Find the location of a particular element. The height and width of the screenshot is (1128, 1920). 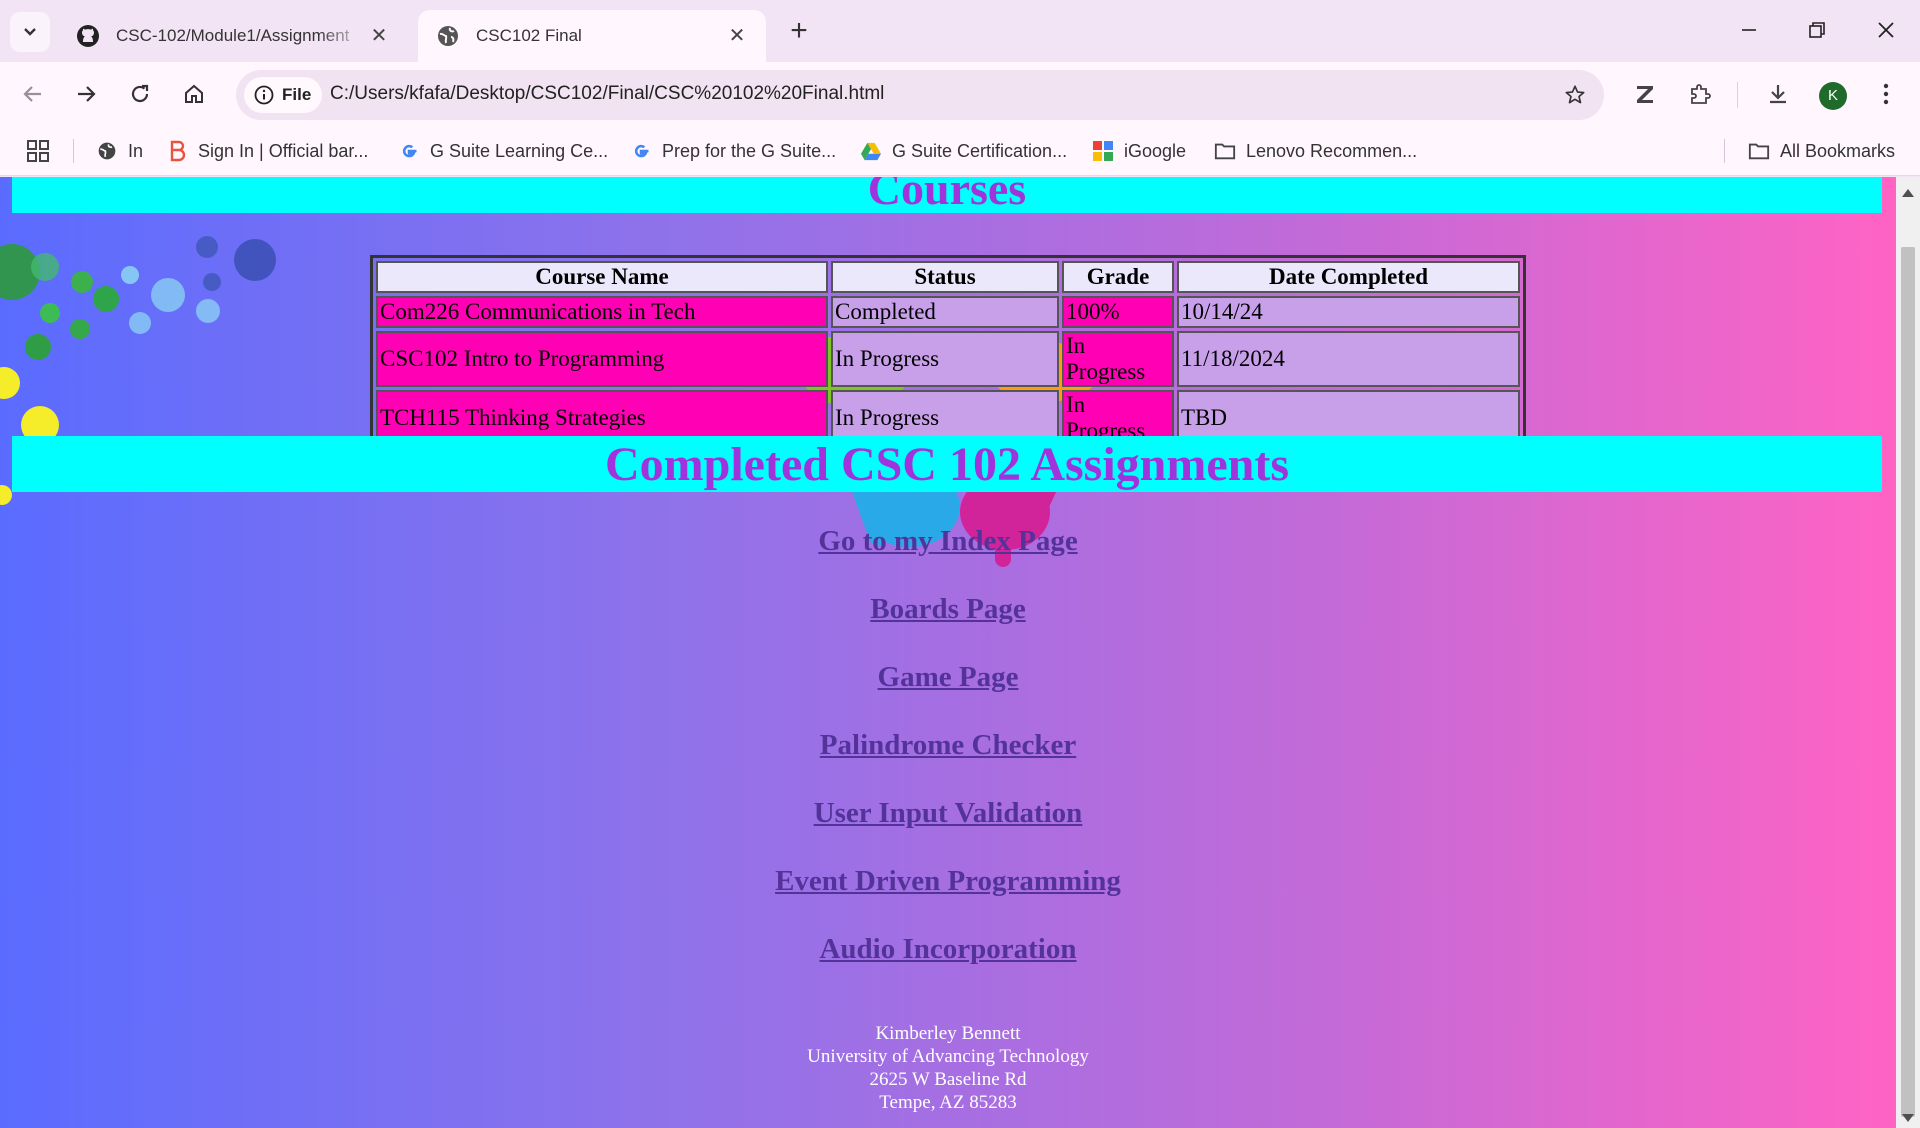

status-cell: In Progress is located at coordinates (945, 359).